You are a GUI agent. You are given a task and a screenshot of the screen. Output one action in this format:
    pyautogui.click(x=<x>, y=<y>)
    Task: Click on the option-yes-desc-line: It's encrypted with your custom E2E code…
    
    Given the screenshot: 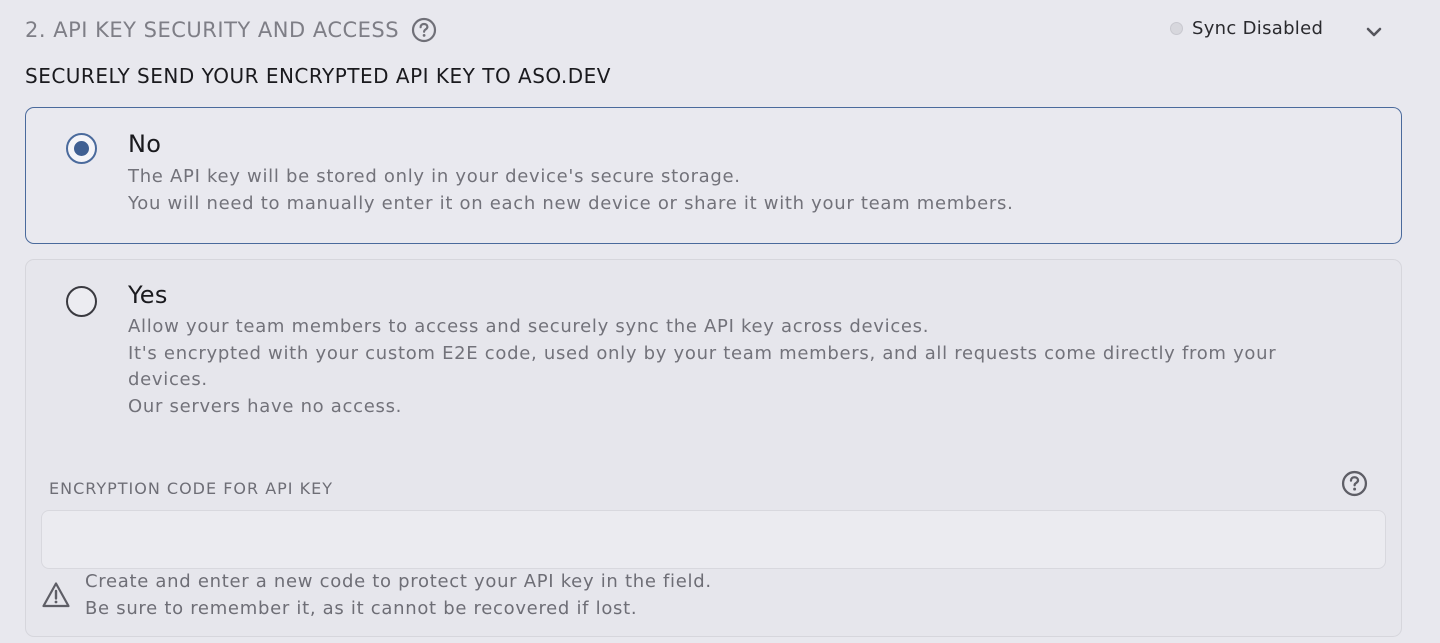 What is the action you would take?
    pyautogui.click(x=702, y=366)
    